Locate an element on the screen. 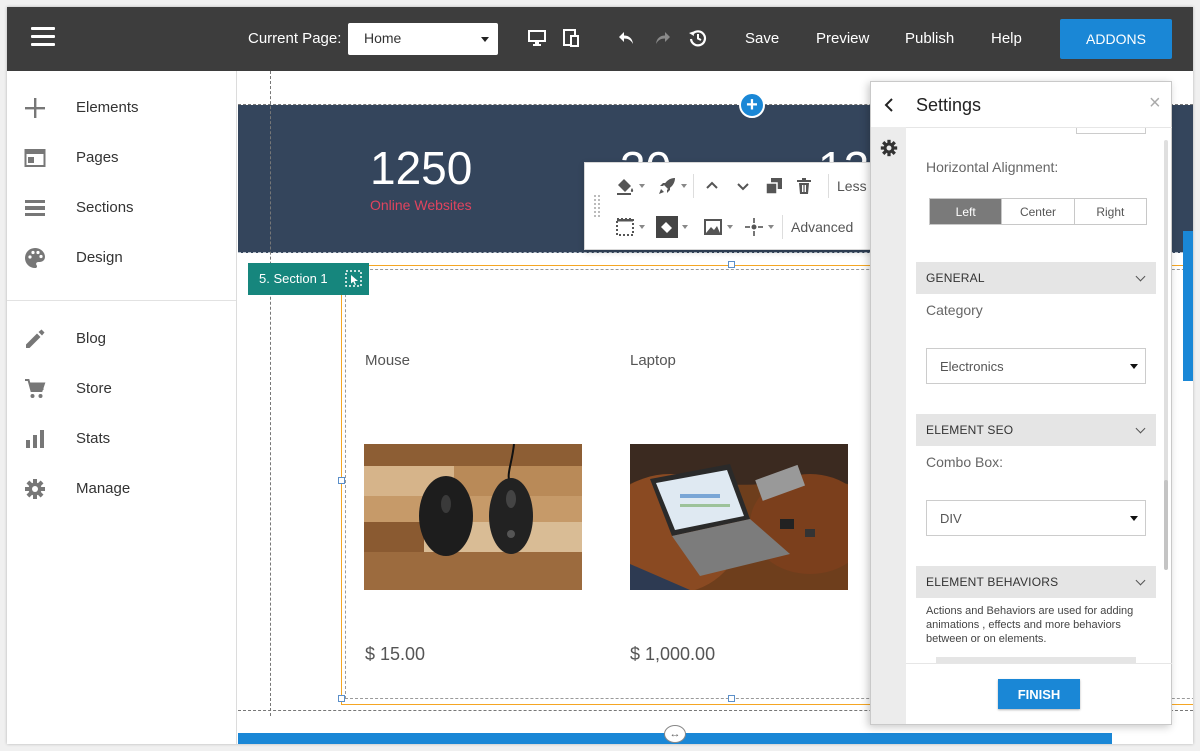 The width and height of the screenshot is (1200, 751). tablet-icon is located at coordinates (571, 38).